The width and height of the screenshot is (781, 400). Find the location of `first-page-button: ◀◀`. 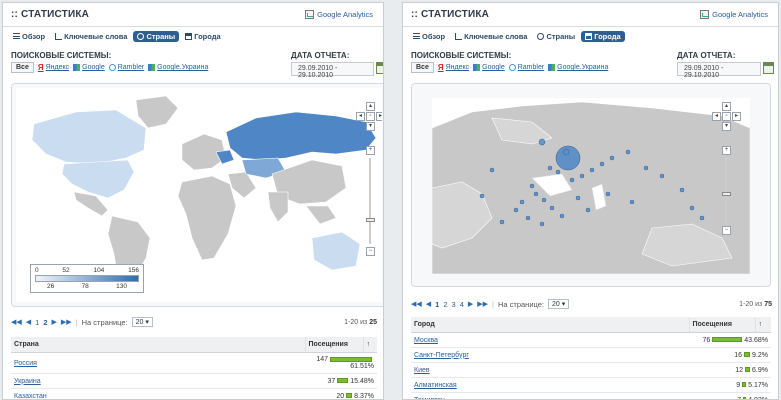

first-page-button: ◀◀ is located at coordinates (416, 304).